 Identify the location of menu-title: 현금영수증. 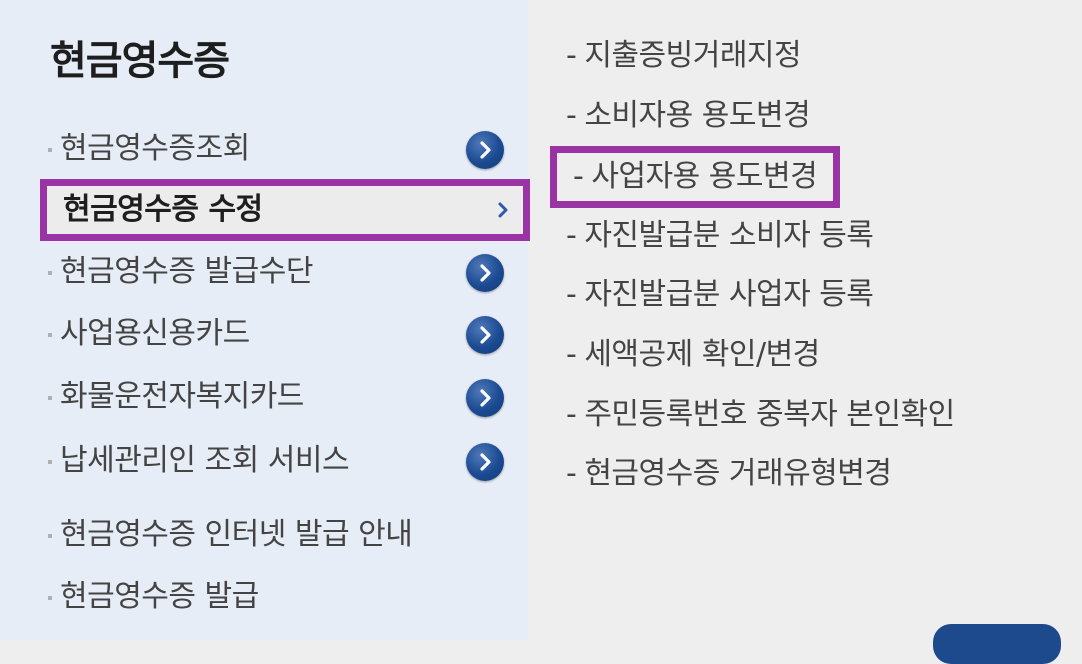
(140, 61).